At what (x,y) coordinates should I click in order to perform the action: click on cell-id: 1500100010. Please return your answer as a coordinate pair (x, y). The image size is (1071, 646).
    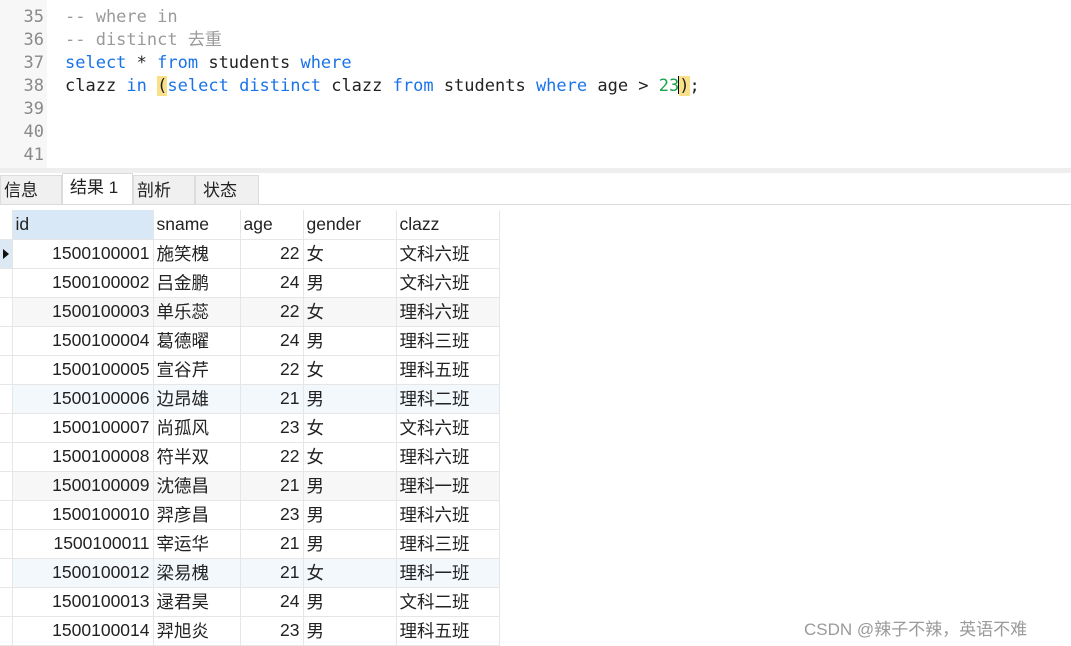
    Looking at the image, I should click on (82, 514).